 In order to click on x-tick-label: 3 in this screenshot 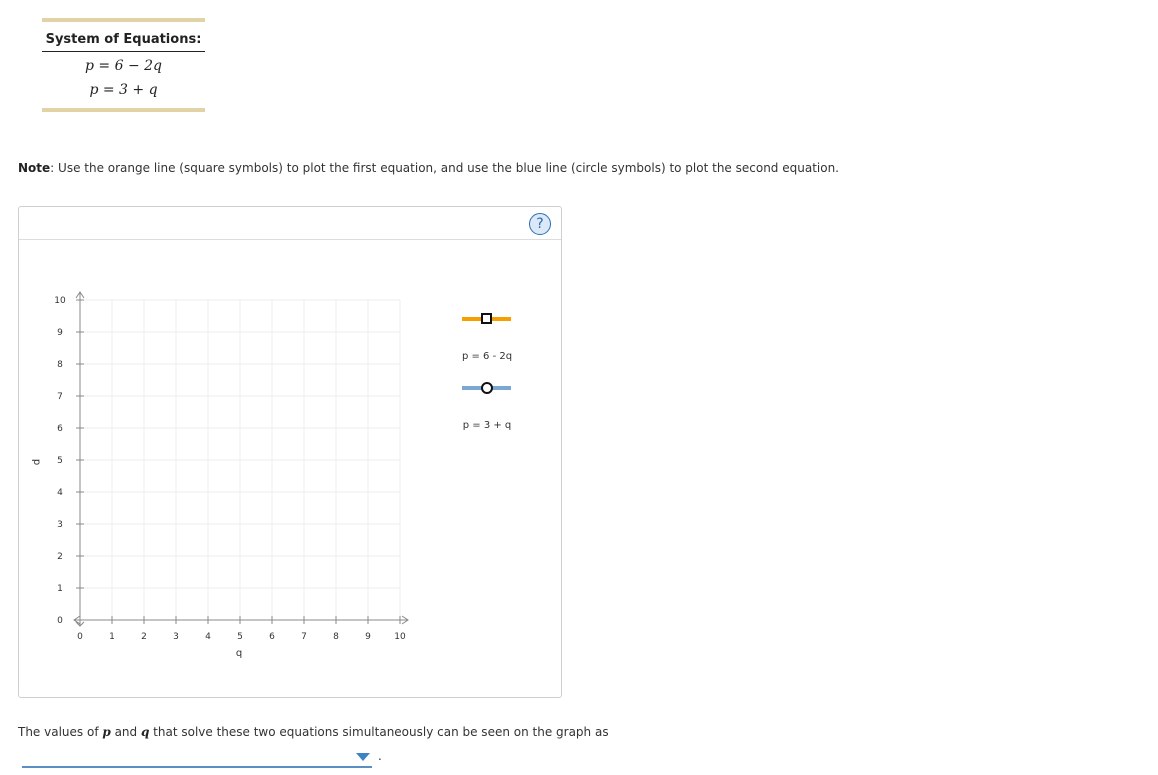, I will do `click(176, 637)`.